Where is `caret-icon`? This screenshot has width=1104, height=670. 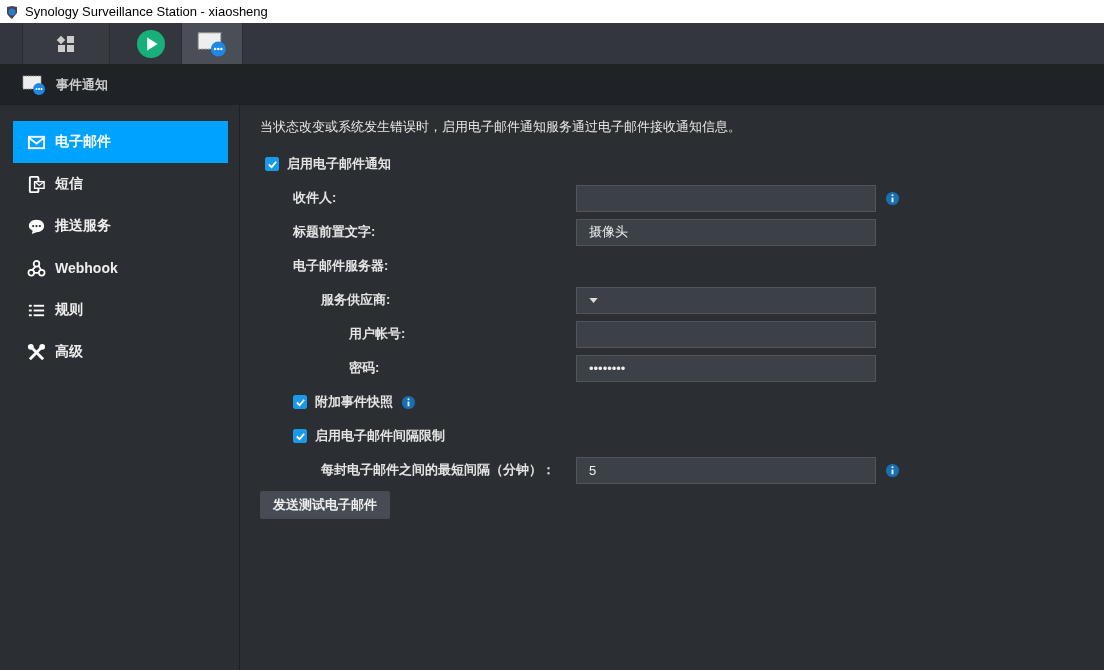 caret-icon is located at coordinates (593, 300).